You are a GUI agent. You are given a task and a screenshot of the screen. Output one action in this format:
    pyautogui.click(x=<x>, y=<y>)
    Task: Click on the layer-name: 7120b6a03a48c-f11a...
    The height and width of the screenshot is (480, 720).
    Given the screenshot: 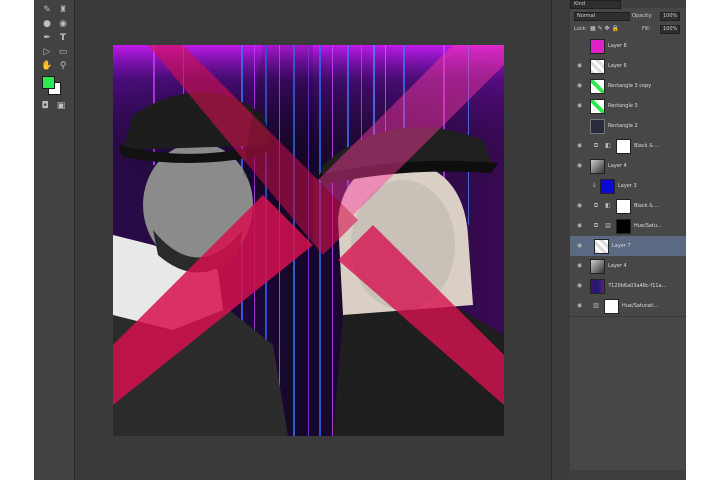 What is the action you would take?
    pyautogui.click(x=637, y=286)
    